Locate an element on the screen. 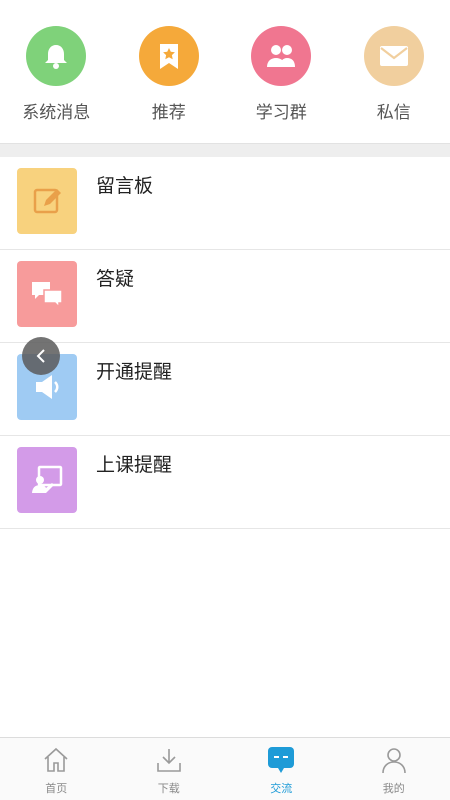  chat-icon is located at coordinates (281, 760).